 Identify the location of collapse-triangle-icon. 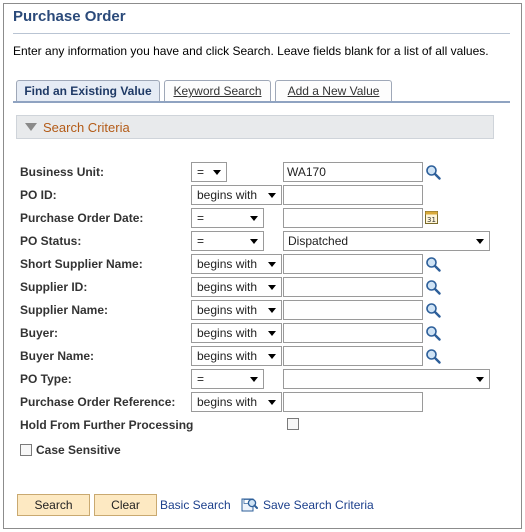
(31, 127).